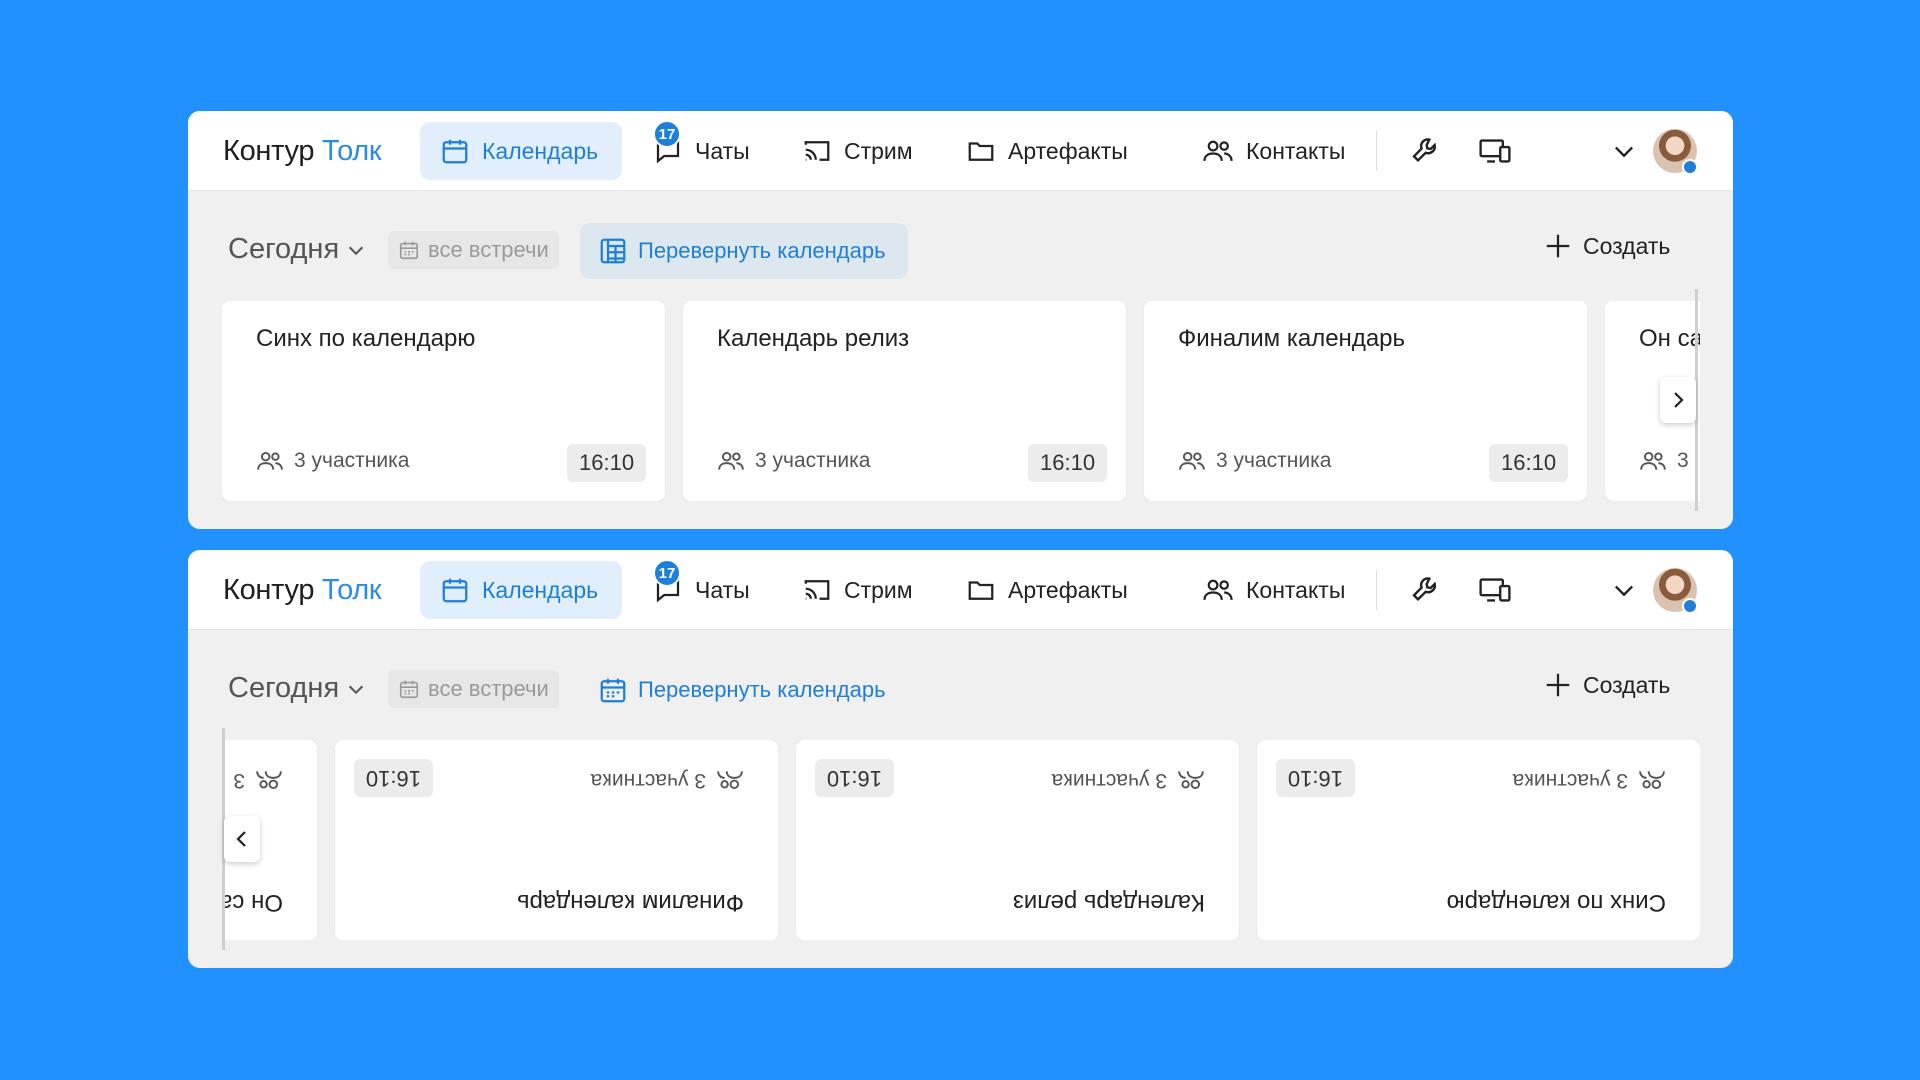  I want to click on online-status-dot, so click(1690, 167).